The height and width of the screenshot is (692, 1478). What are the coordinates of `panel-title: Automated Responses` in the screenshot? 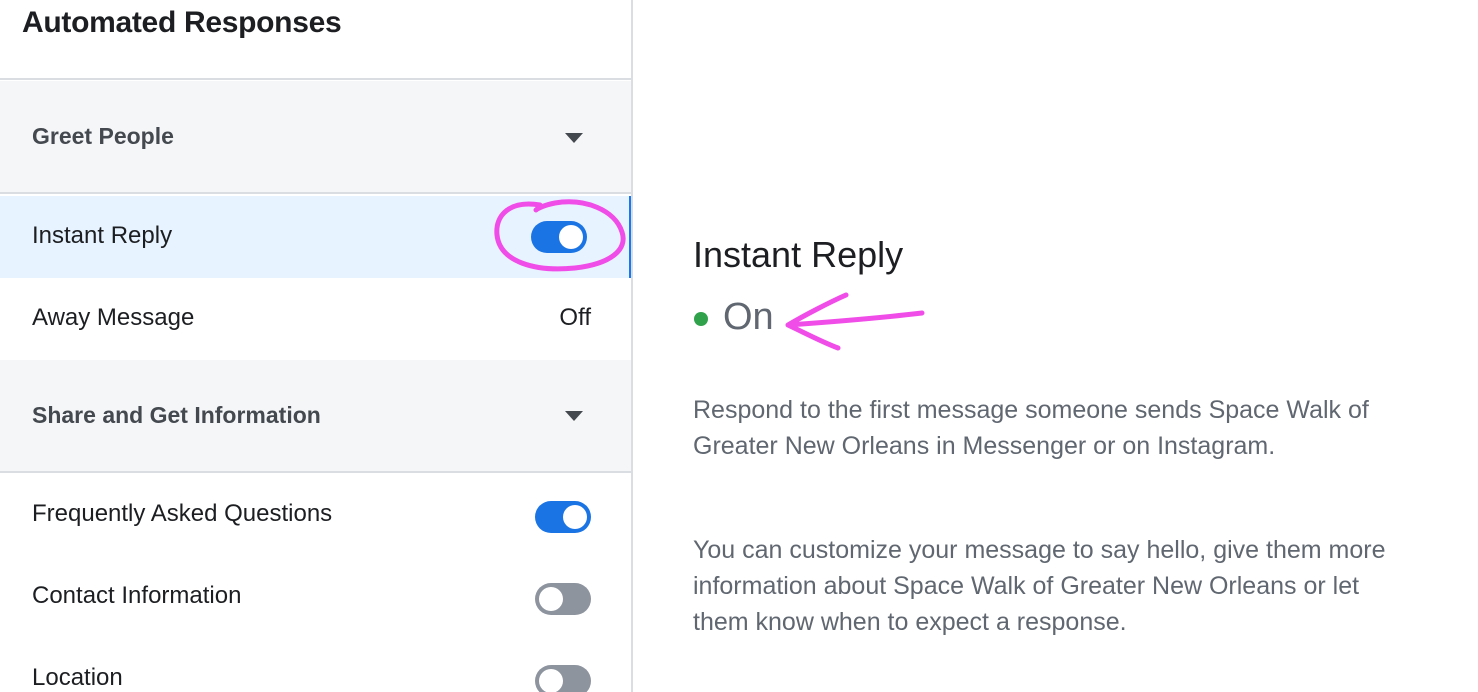 It's located at (182, 22).